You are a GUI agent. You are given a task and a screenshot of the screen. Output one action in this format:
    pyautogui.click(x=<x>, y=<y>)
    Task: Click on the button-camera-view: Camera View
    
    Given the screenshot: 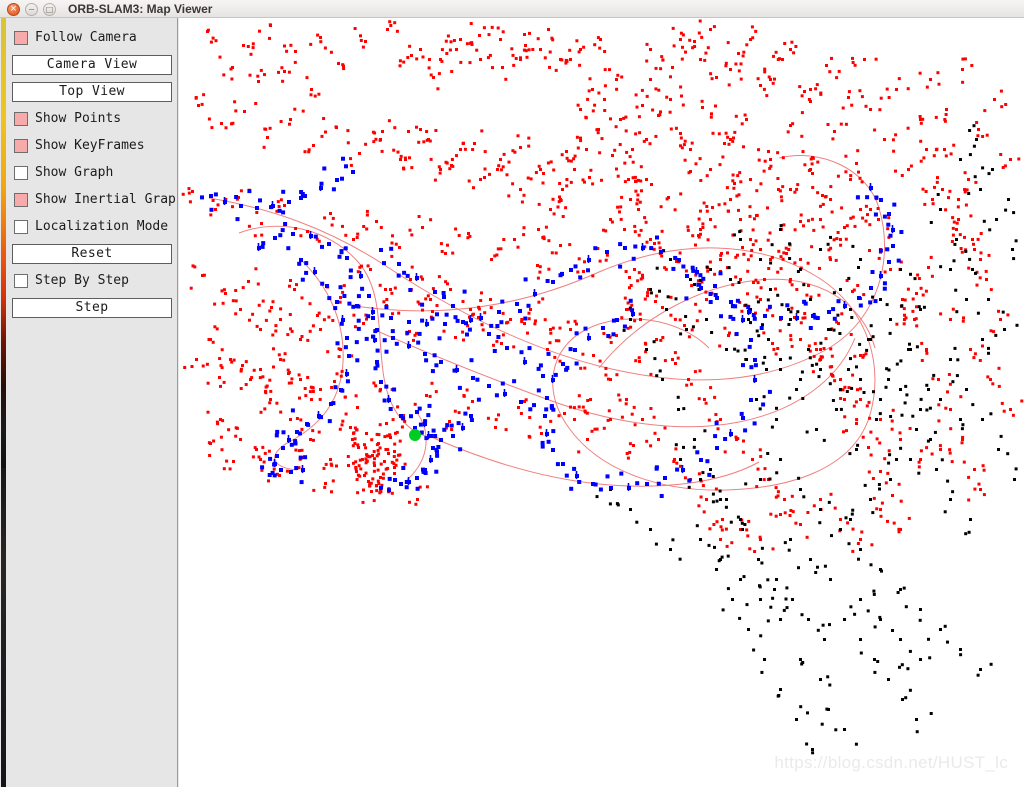 What is the action you would take?
    pyautogui.click(x=91, y=65)
    